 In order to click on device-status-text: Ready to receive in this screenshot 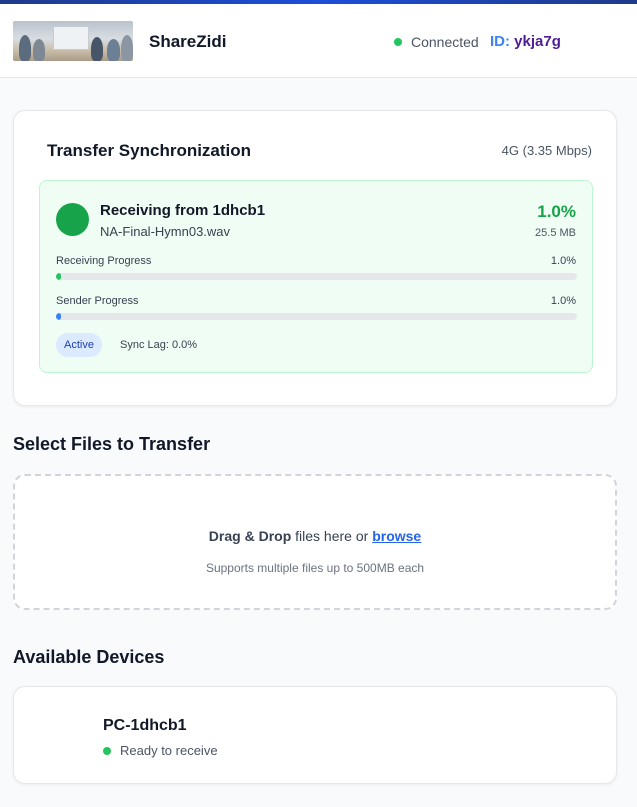, I will do `click(169, 750)`.